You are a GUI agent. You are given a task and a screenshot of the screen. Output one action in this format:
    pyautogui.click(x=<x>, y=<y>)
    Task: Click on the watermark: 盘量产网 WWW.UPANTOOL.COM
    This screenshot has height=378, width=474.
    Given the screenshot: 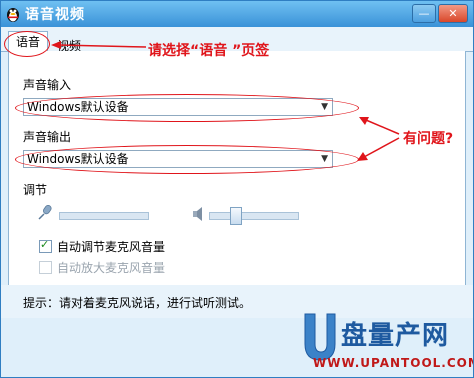 What is the action you would take?
    pyautogui.click(x=387, y=344)
    